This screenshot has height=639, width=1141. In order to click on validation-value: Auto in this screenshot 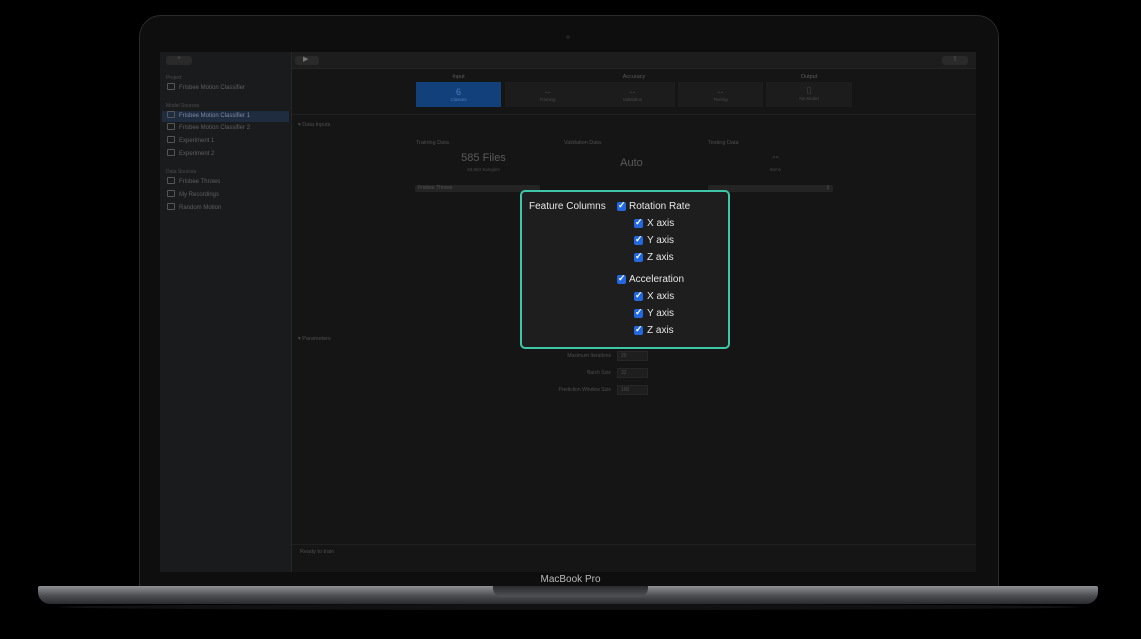, I will do `click(631, 163)`.